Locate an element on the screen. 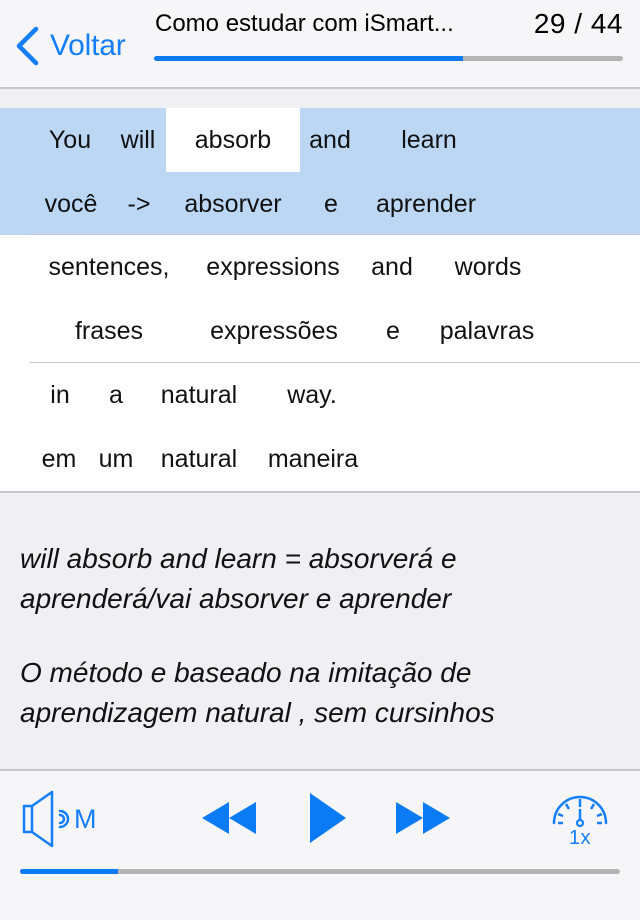 Image resolution: width=640 pixels, height=920 pixels. word: in is located at coordinates (60, 395).